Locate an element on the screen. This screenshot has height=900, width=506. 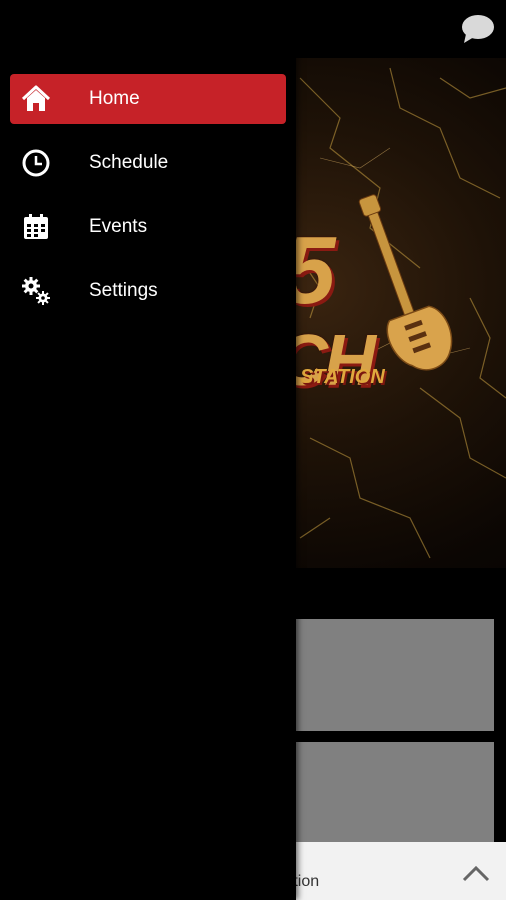
menu-item-settings: Settings is located at coordinates (148, 291).